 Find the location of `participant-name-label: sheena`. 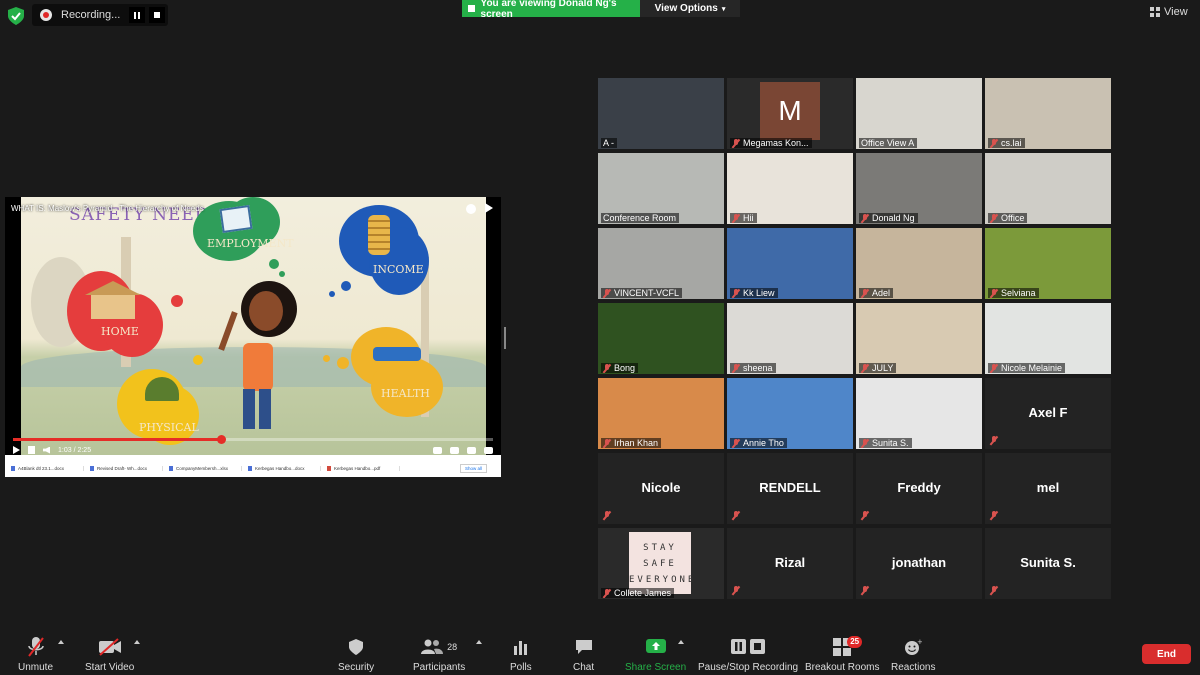

participant-name-label: sheena is located at coordinates (753, 368).